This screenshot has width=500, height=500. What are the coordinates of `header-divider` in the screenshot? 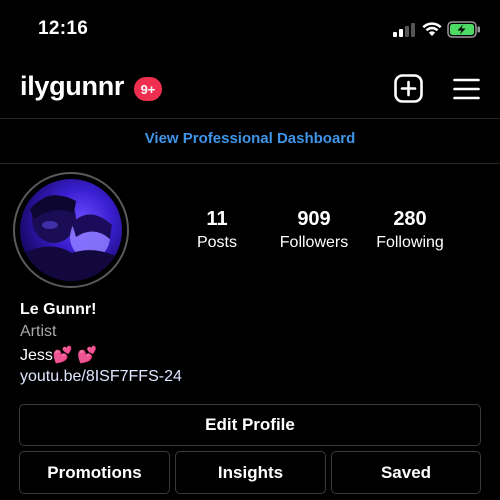 It's located at (250, 118).